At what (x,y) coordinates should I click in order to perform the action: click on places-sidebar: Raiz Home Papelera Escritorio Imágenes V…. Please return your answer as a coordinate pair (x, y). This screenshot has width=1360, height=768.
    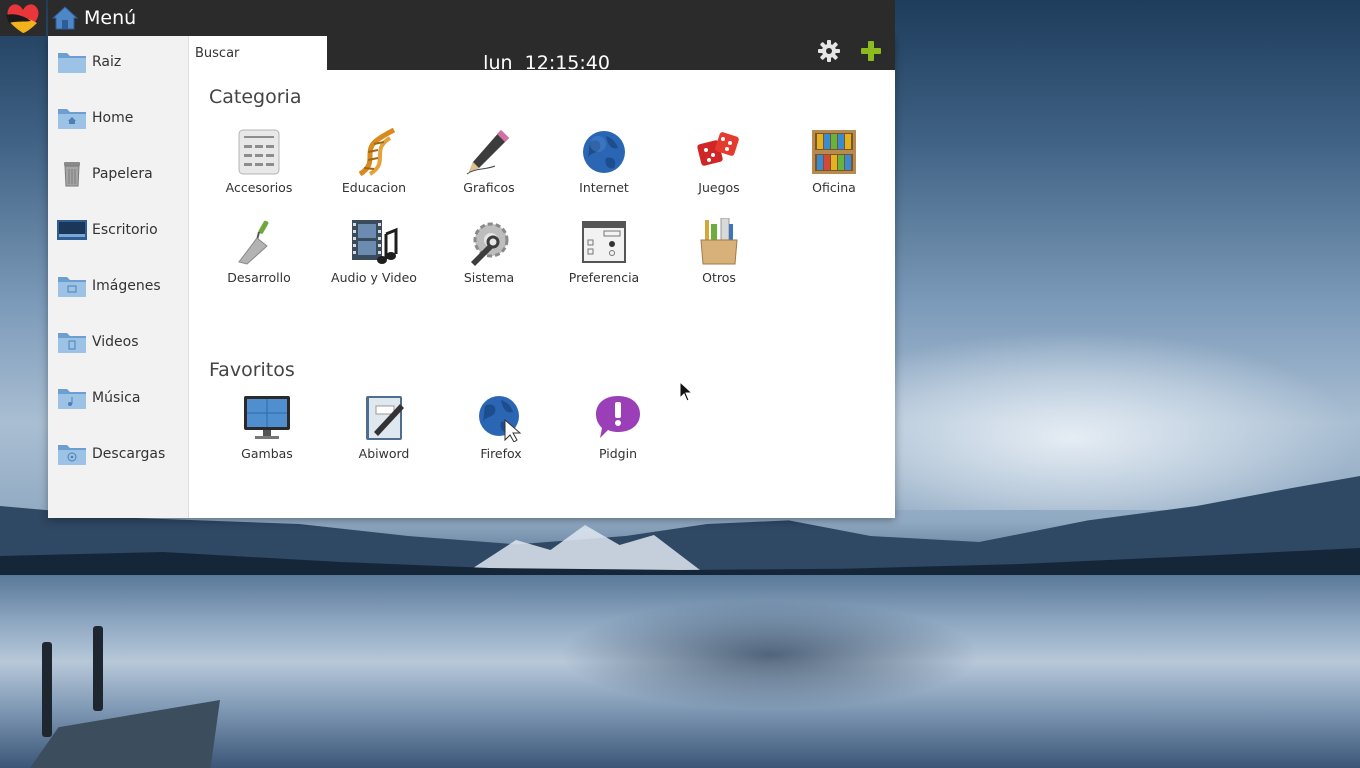
    Looking at the image, I should click on (118, 277).